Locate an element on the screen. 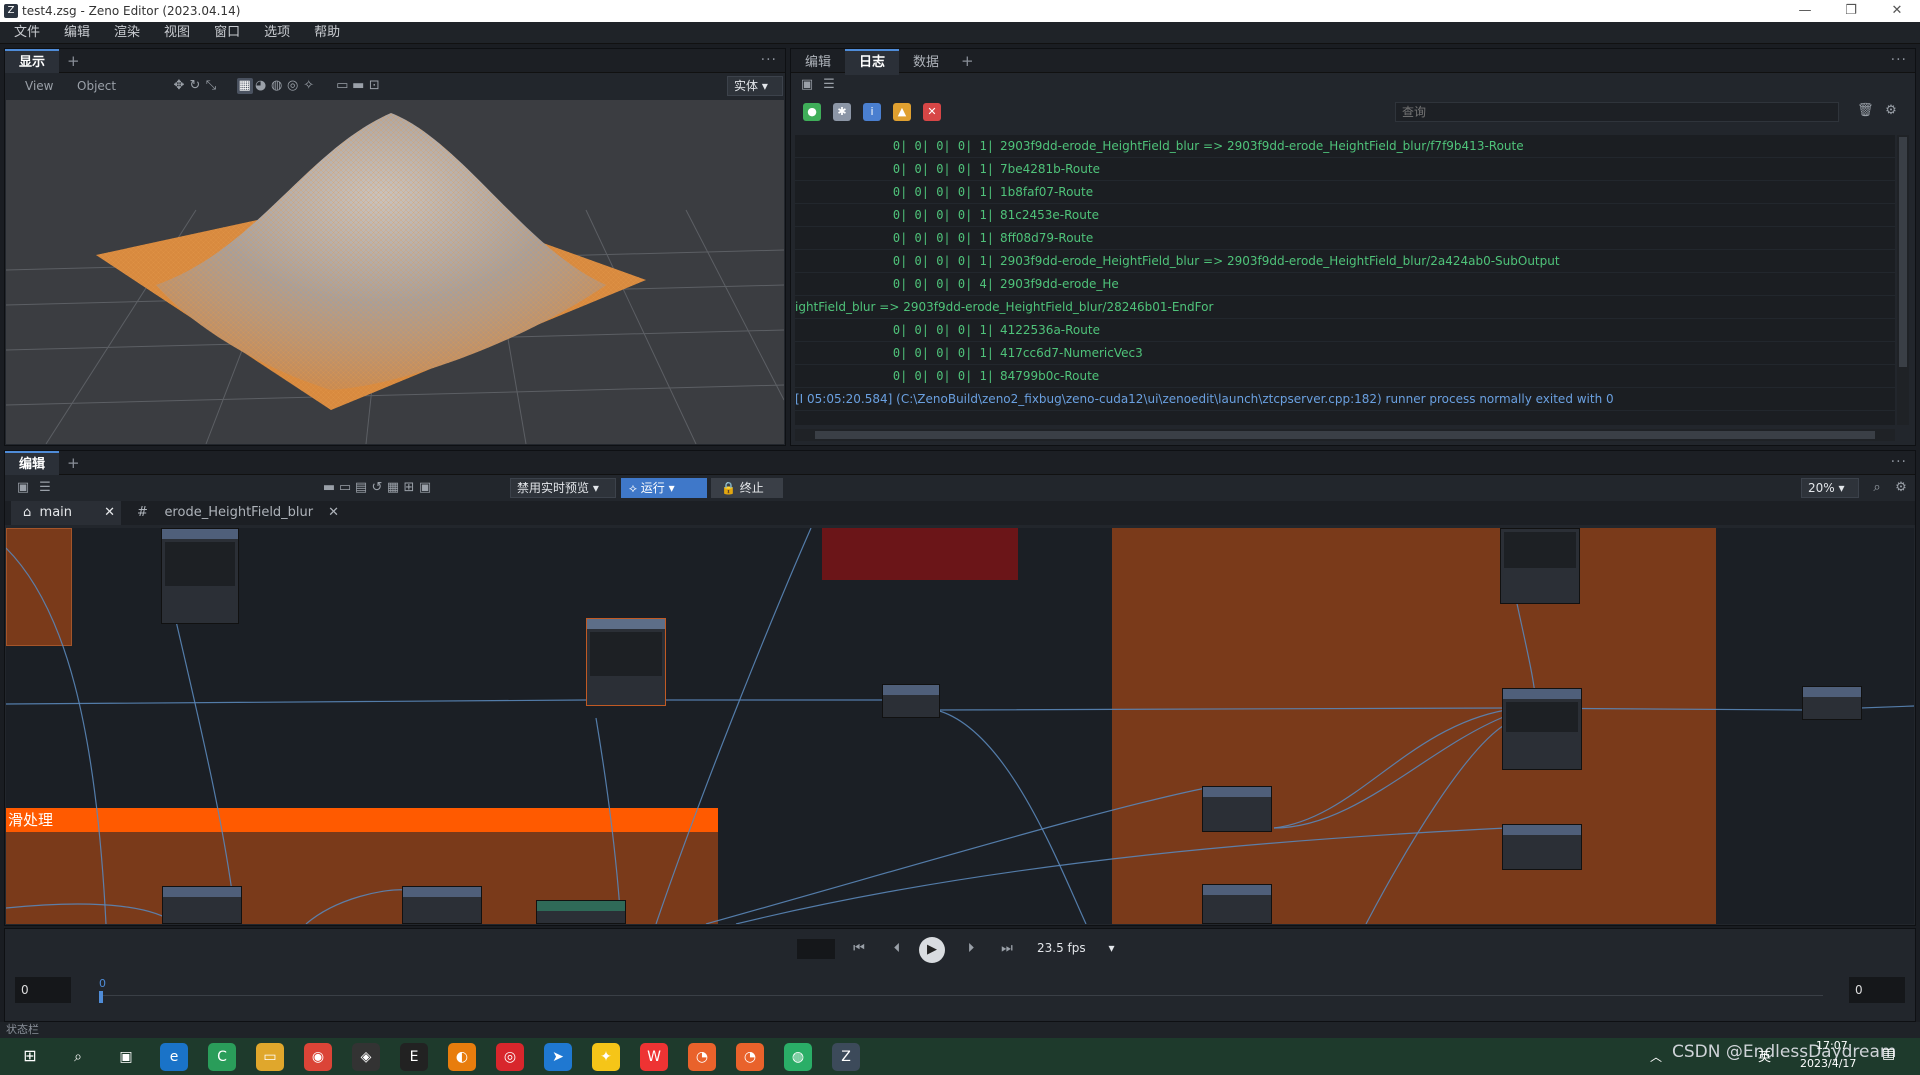 Image resolution: width=1920 pixels, height=1075 pixels. skip-start-icon: ⏮ is located at coordinates (859, 949).